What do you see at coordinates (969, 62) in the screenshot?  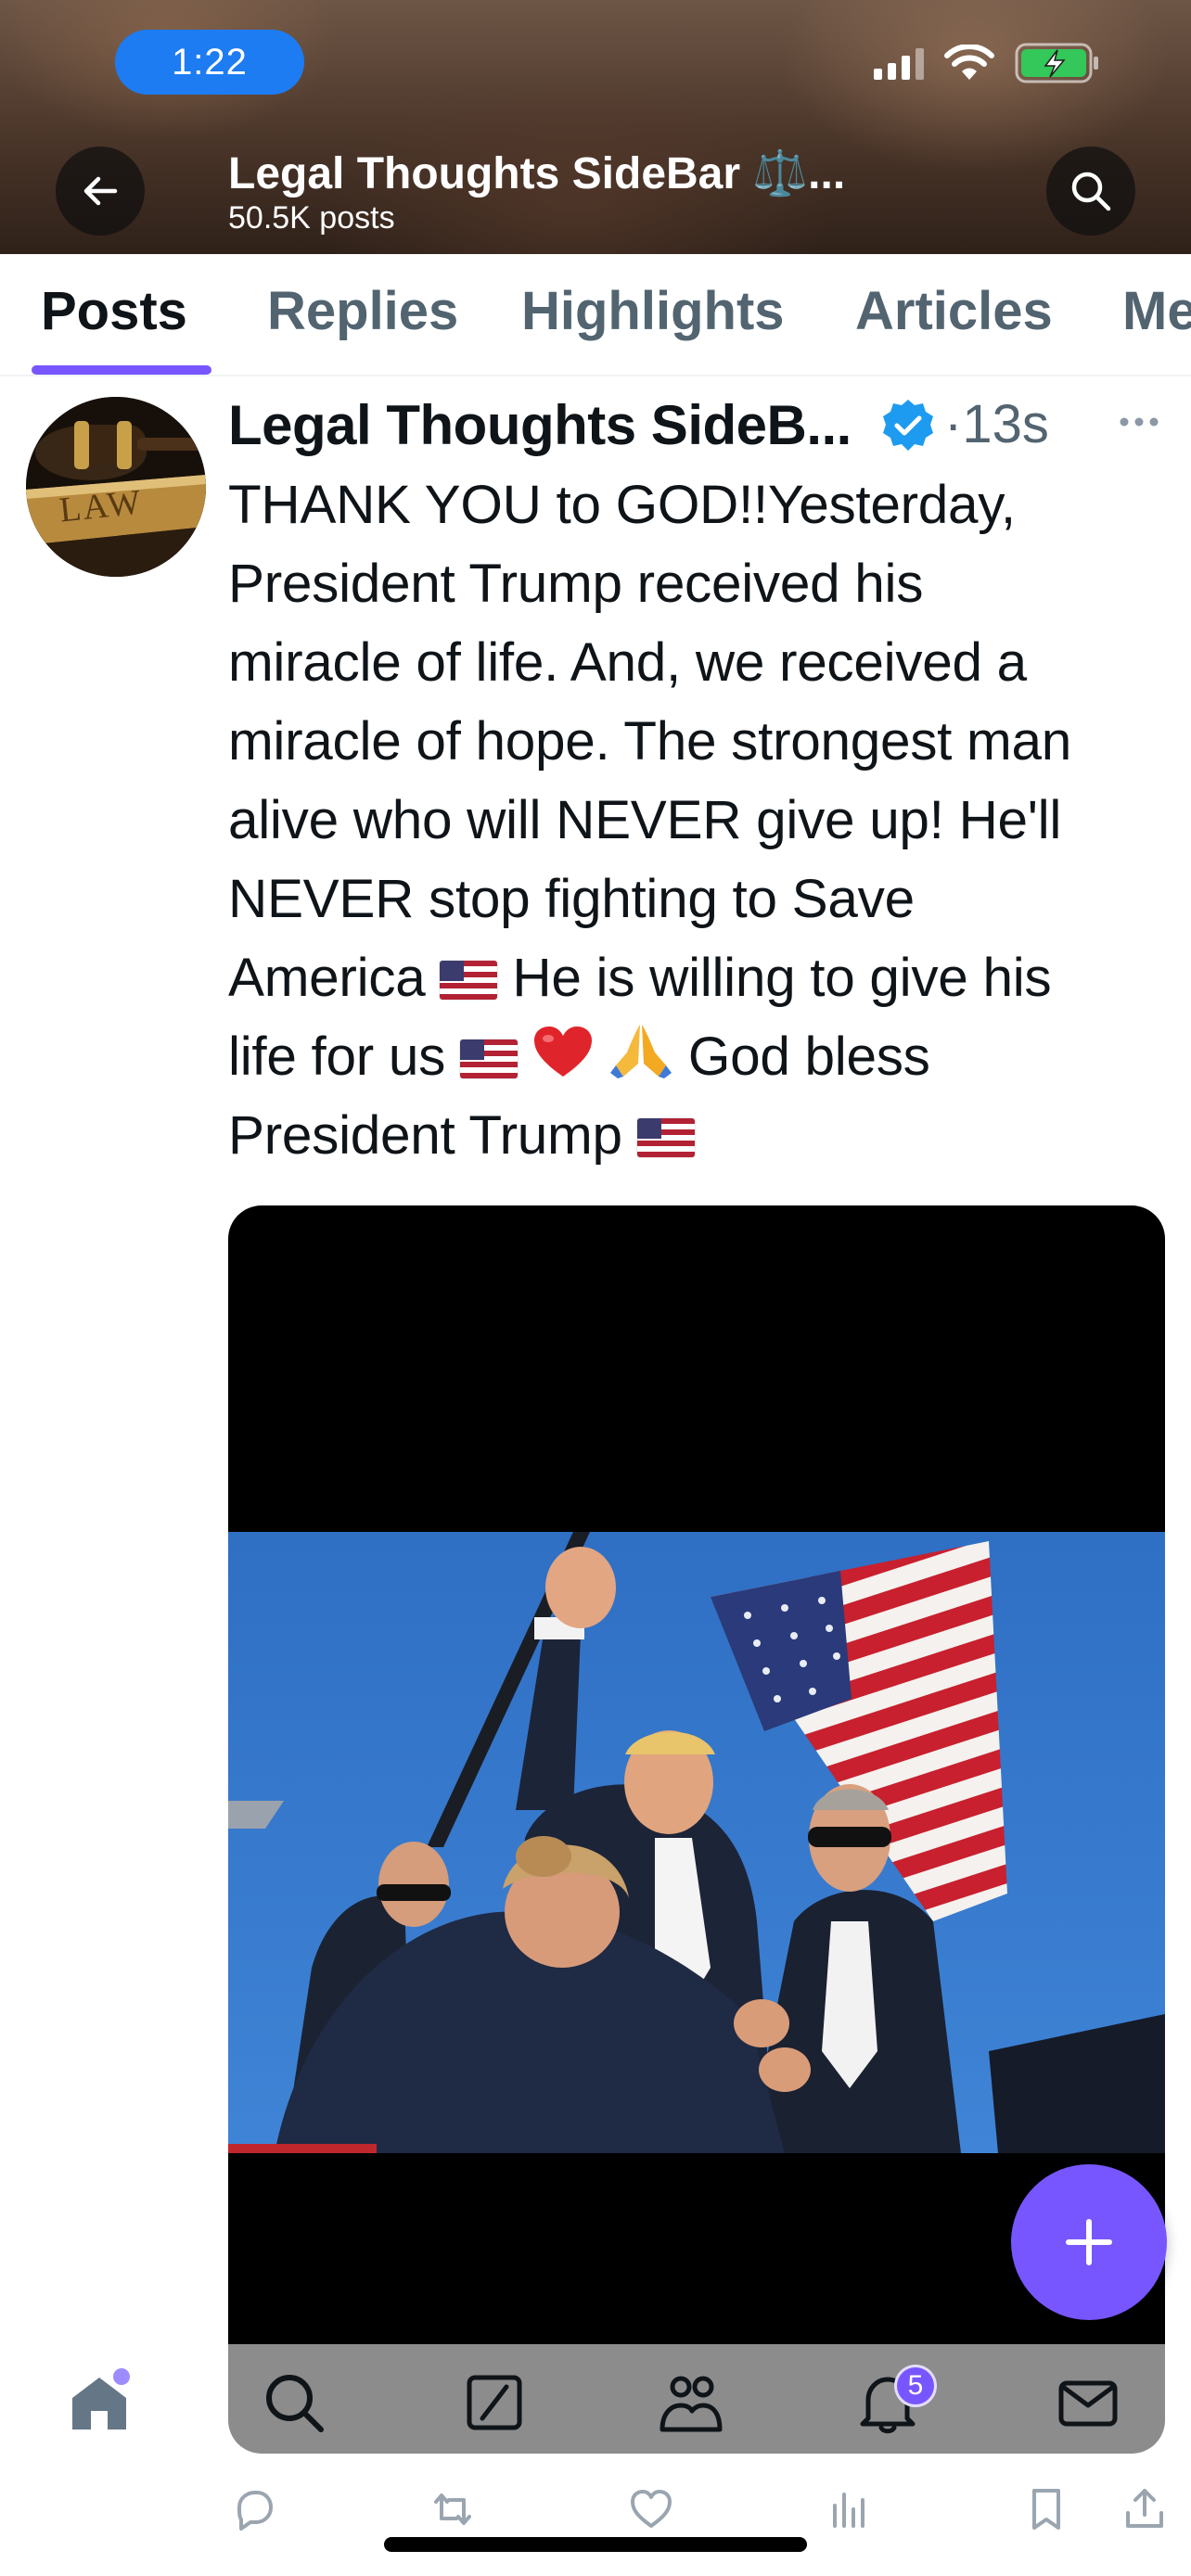 I see `wifi-icon` at bounding box center [969, 62].